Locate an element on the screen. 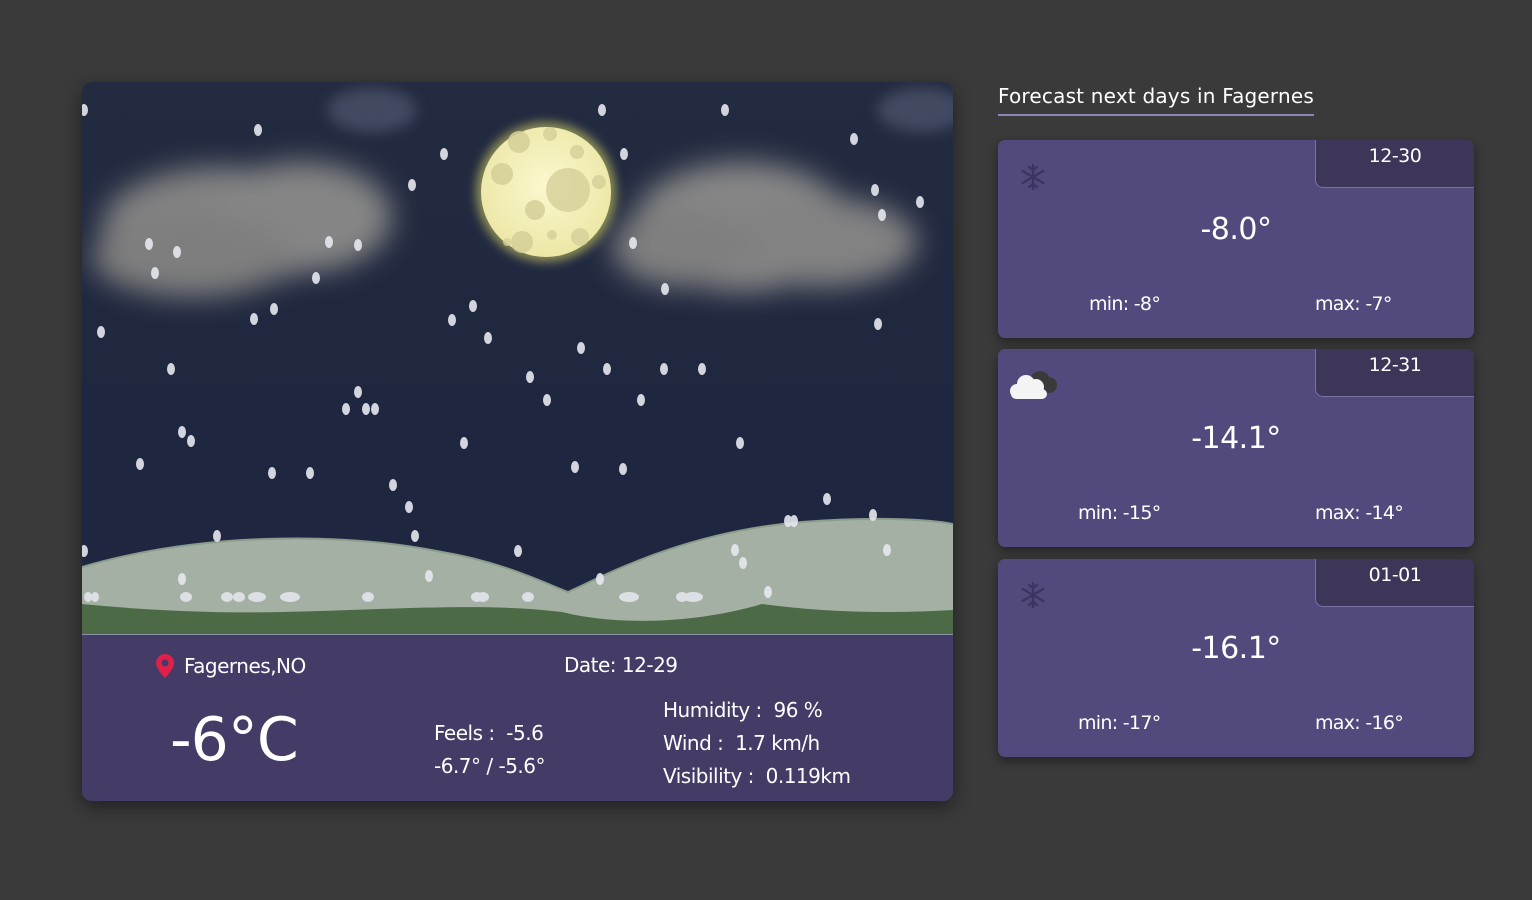  visibility: Visibility : 0.119km is located at coordinates (757, 776).